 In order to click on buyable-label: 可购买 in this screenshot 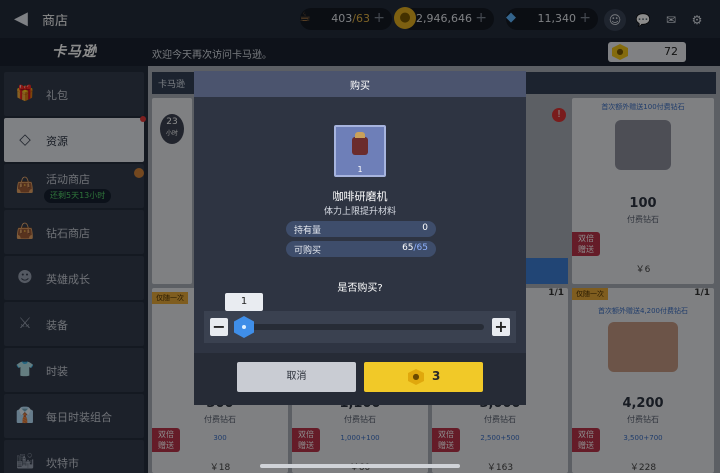, I will do `click(308, 251)`.